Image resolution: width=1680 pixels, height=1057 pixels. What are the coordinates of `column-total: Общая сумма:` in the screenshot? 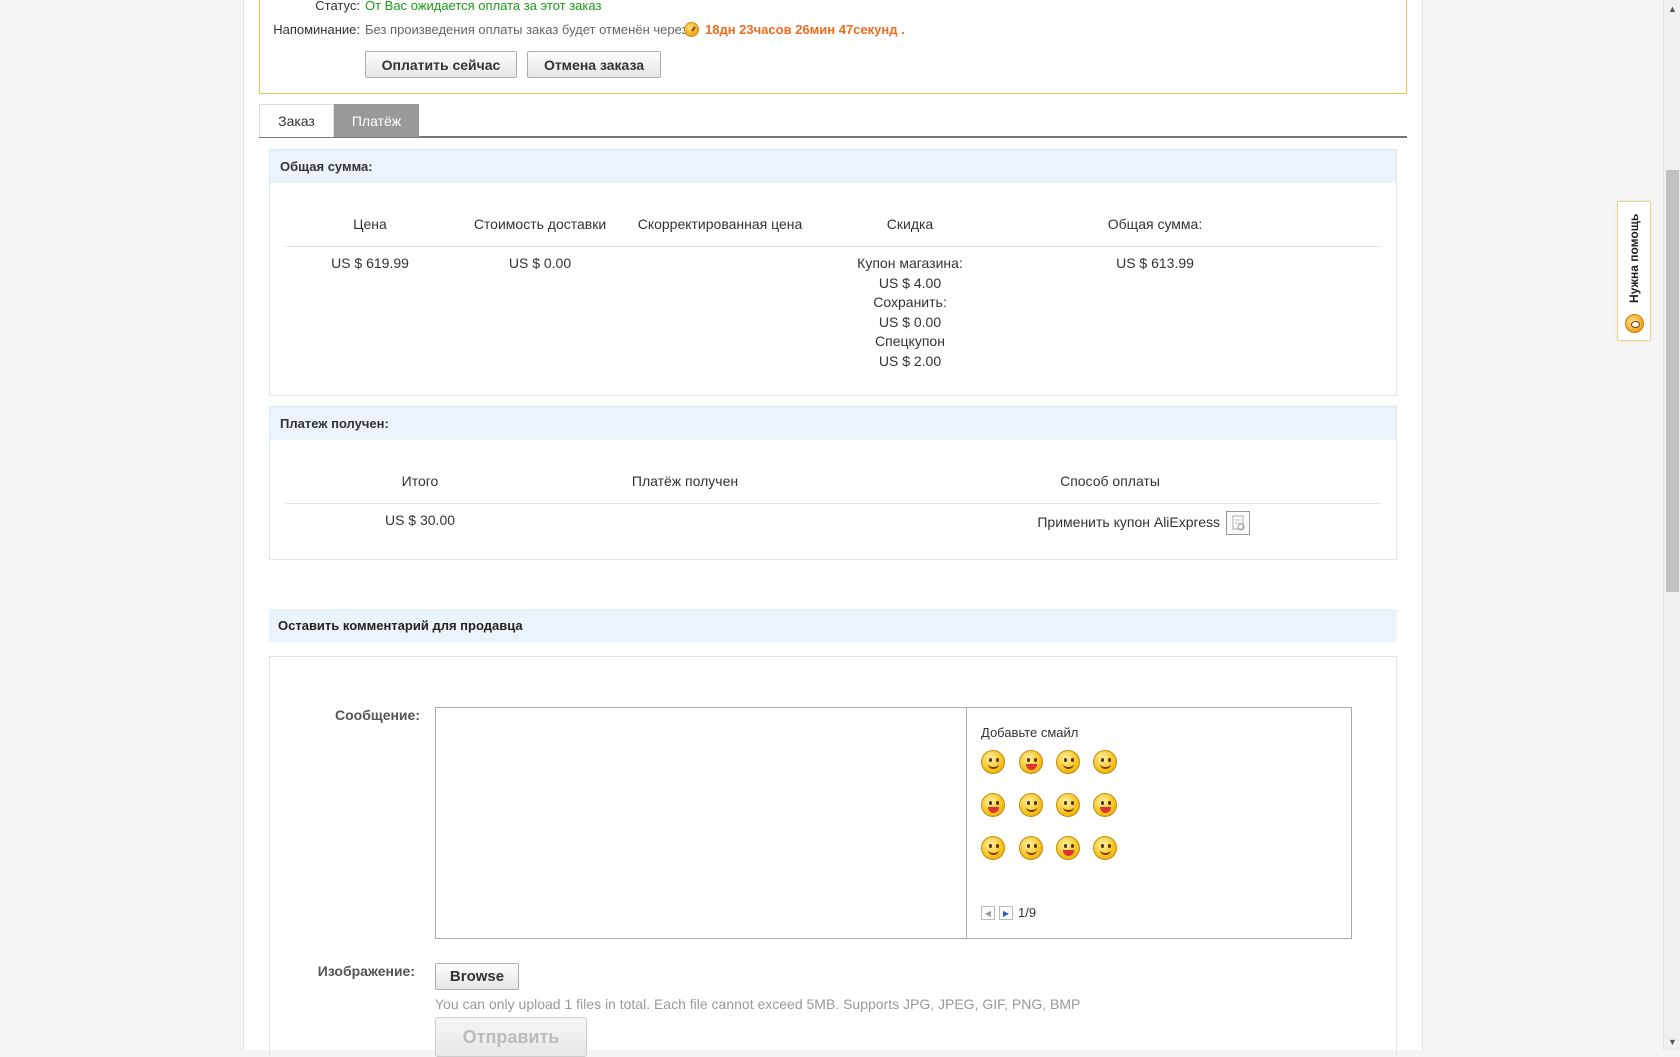 It's located at (1155, 224).